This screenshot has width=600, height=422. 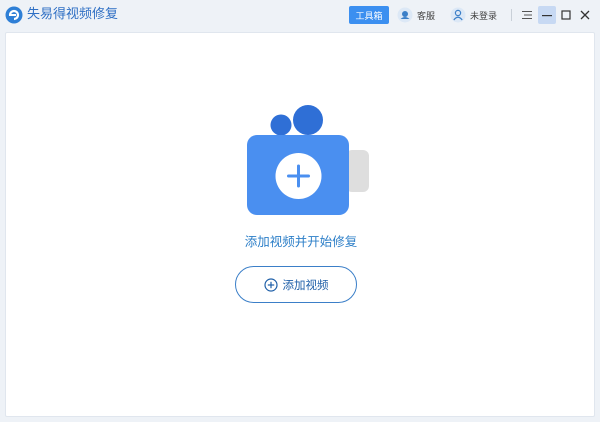 I want to click on header-divider, so click(x=511, y=15).